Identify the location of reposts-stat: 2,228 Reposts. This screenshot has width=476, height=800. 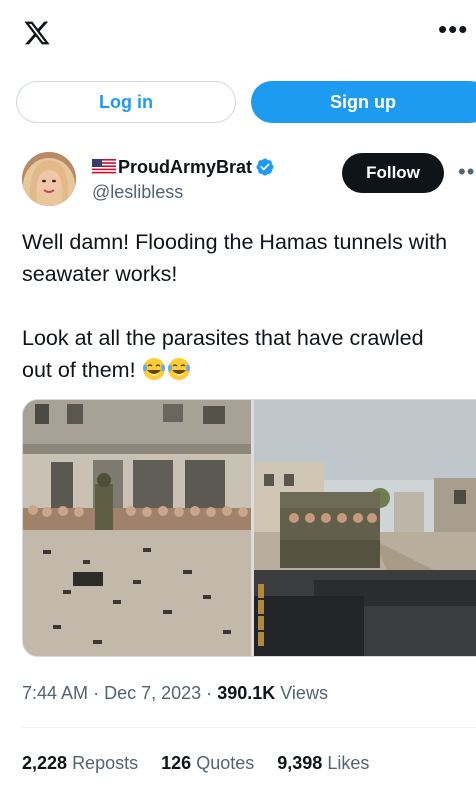
(80, 763).